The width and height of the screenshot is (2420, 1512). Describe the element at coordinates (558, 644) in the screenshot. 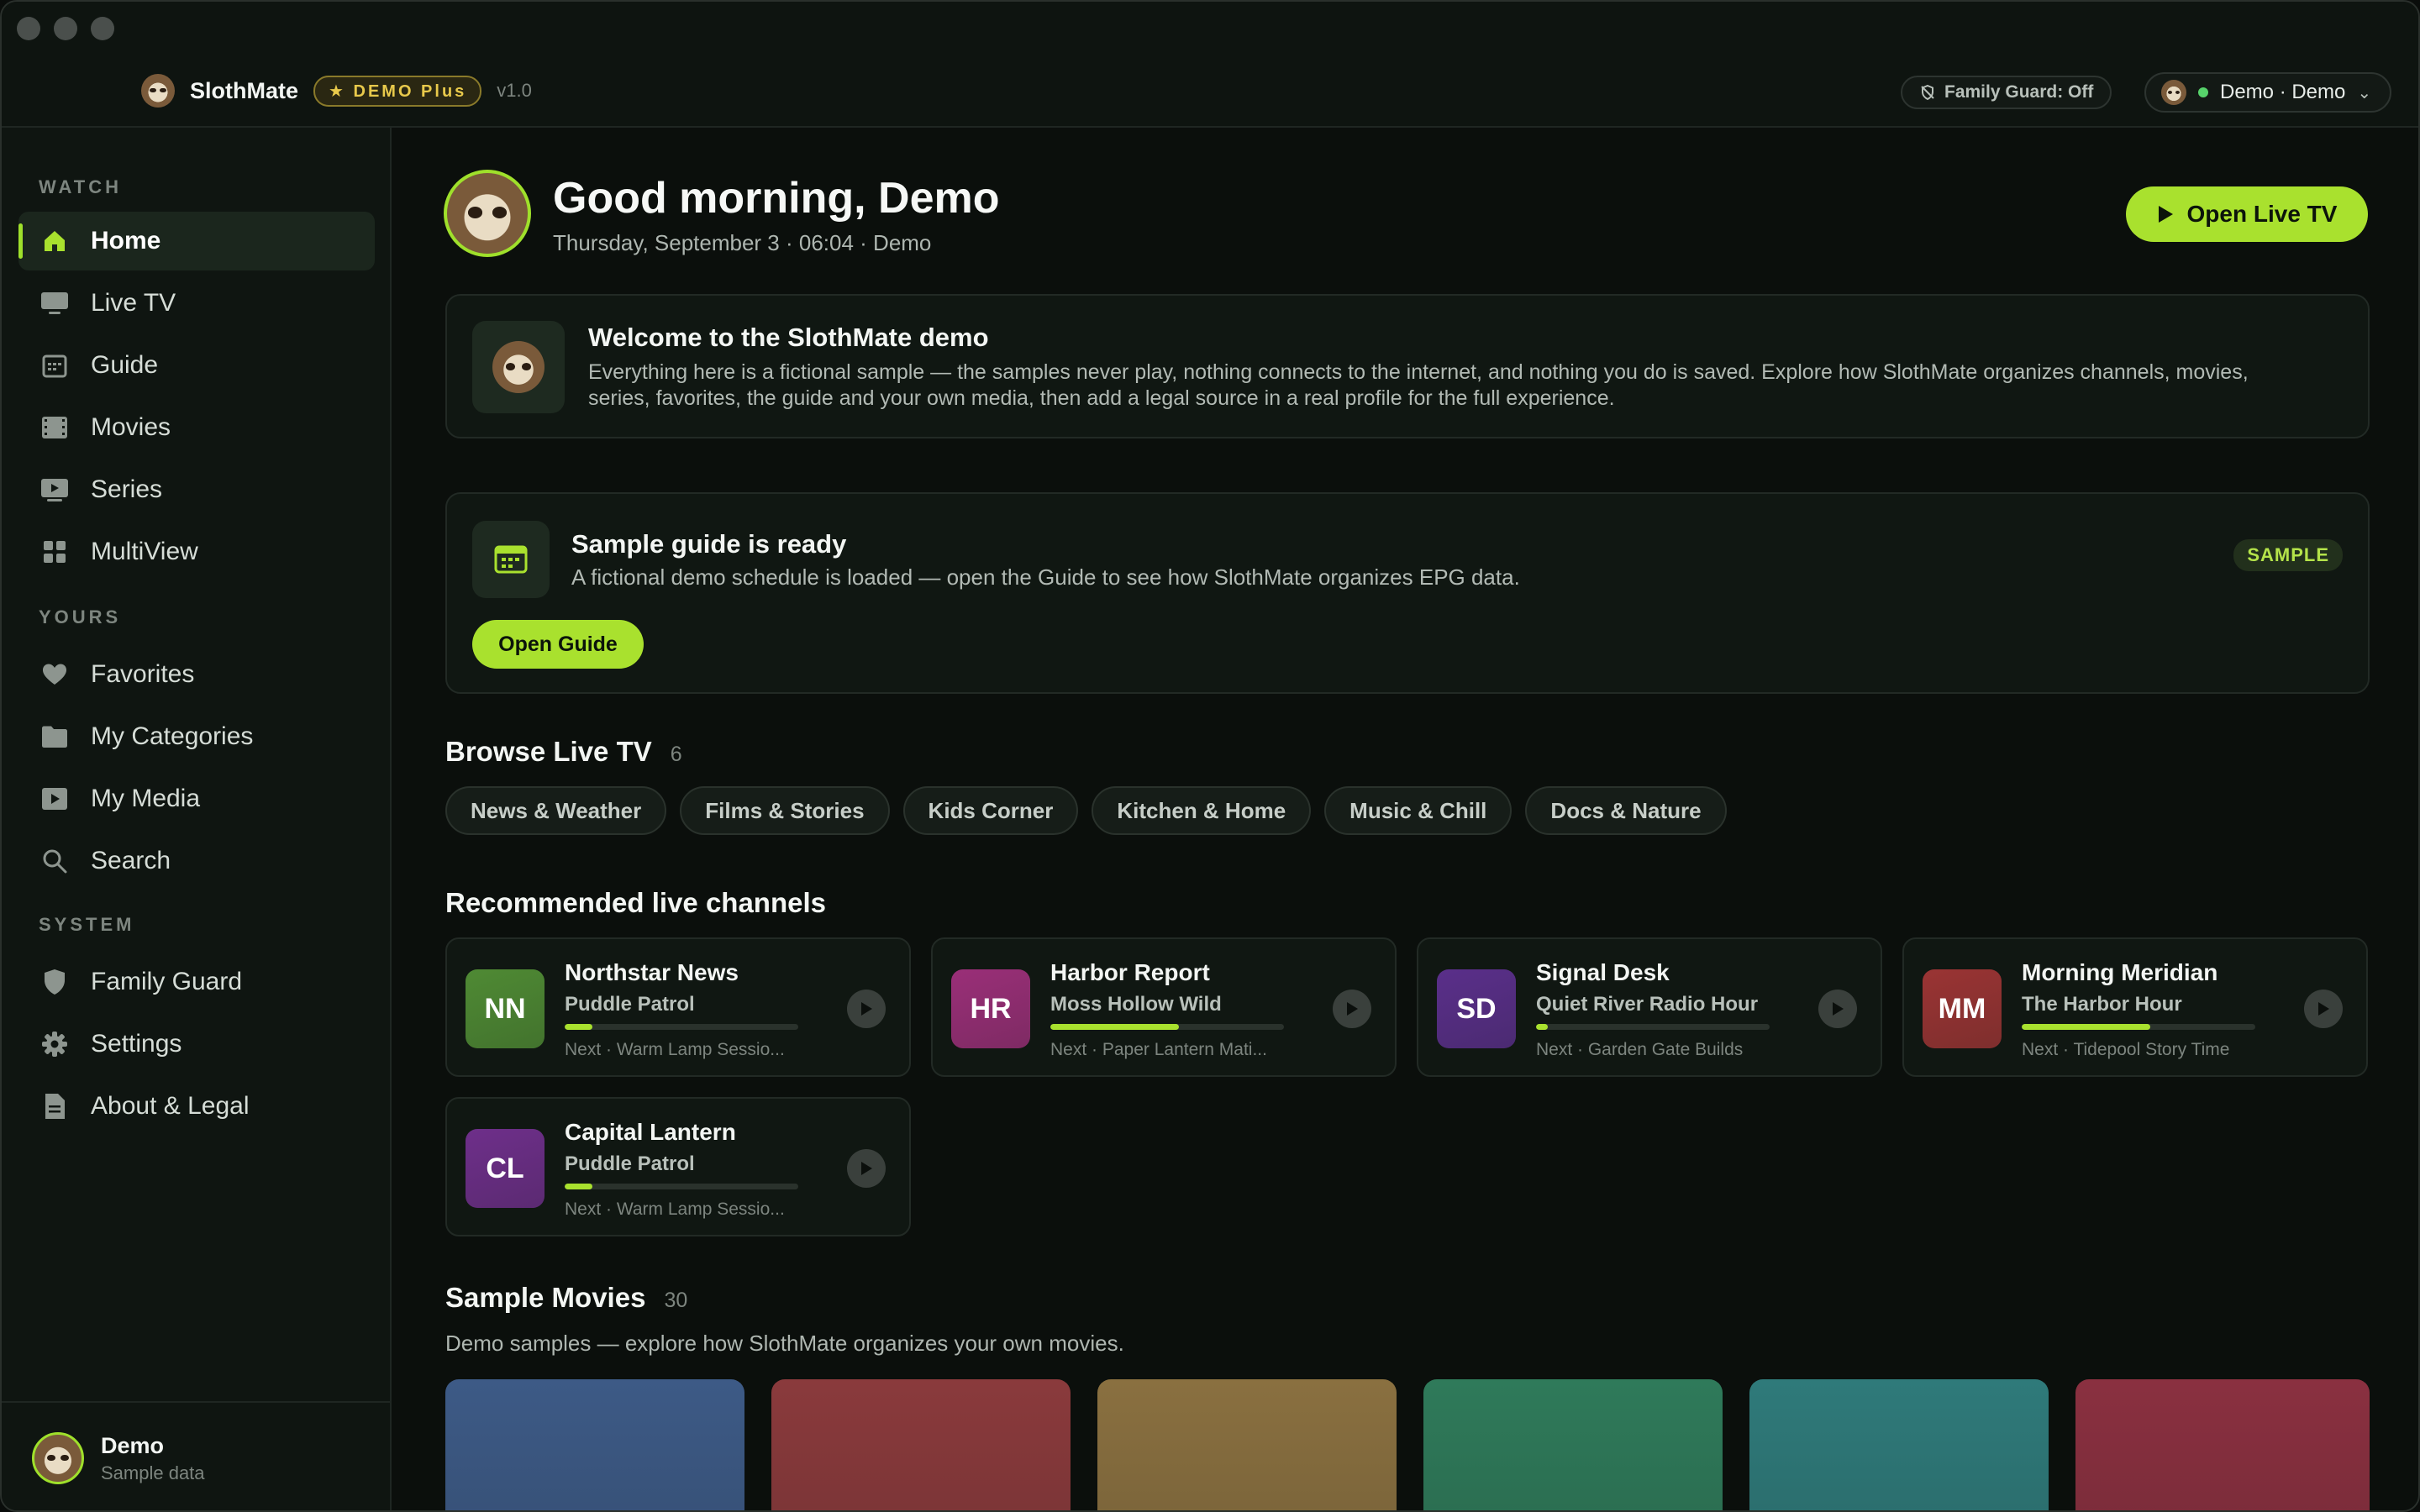

I see `open-guide-button: Open Guide` at that location.